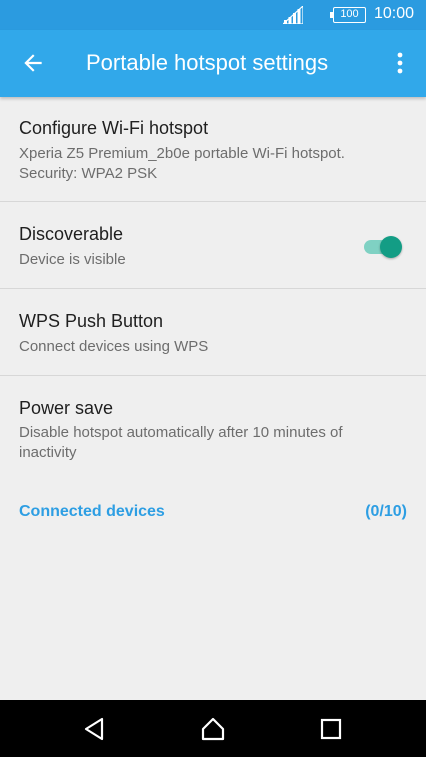 The image size is (426, 757). What do you see at coordinates (92, 511) in the screenshot?
I see `connected-devices-label: Connected devices` at bounding box center [92, 511].